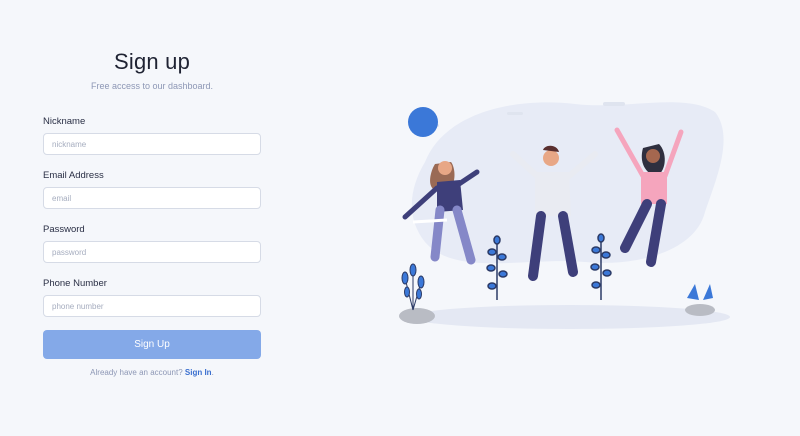 The image size is (800, 436). What do you see at coordinates (152, 252) in the screenshot?
I see `password-input` at bounding box center [152, 252].